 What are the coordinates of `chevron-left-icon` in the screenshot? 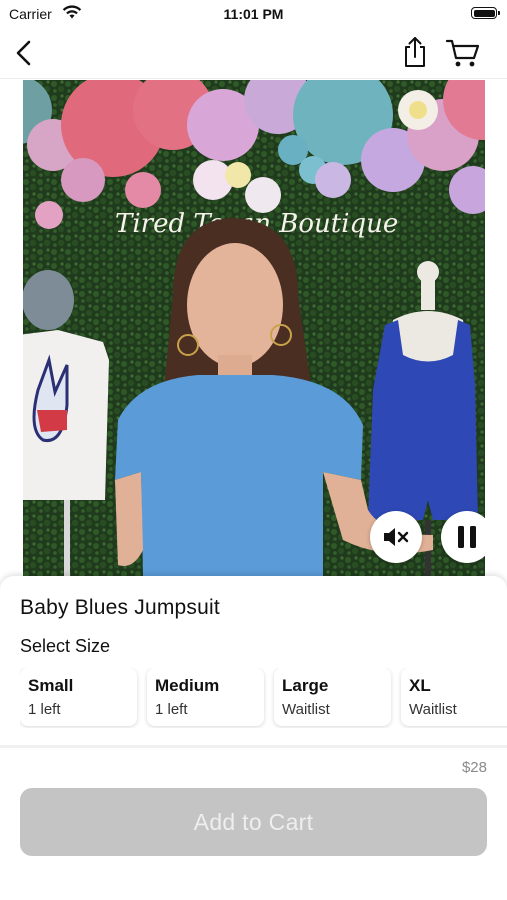 It's located at (23, 53).